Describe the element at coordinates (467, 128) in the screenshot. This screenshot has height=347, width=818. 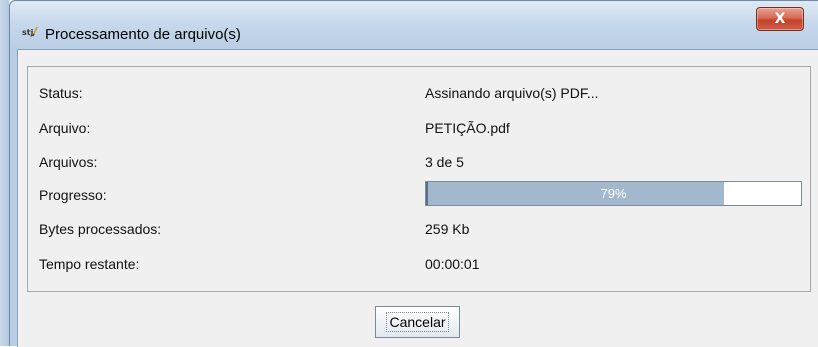
I see `file-value: PETIÇÃO.pdf` at that location.